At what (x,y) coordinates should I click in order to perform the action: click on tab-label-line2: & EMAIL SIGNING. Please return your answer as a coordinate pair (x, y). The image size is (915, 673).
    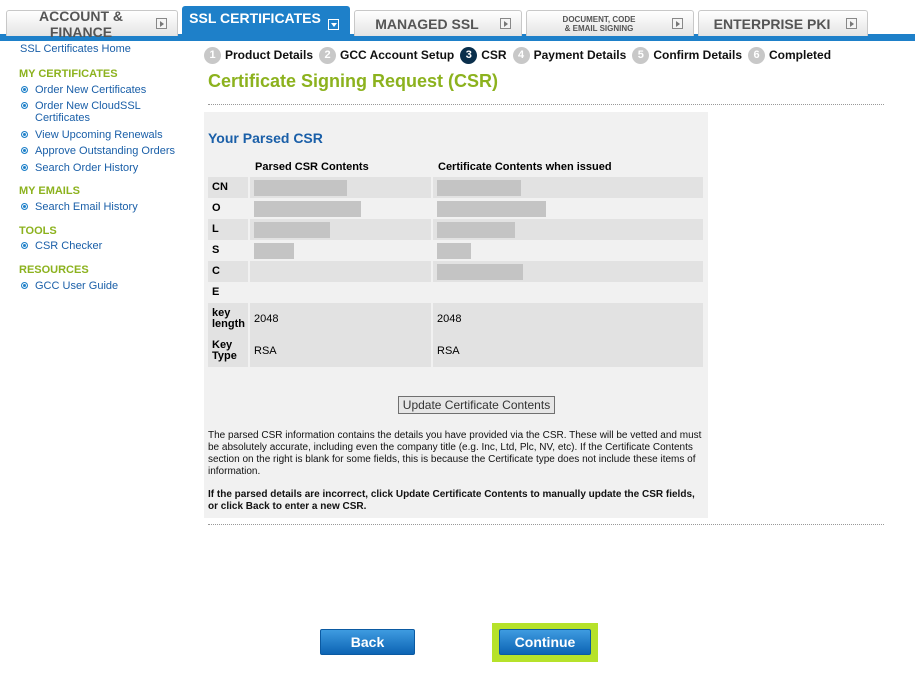
    Looking at the image, I should click on (599, 28).